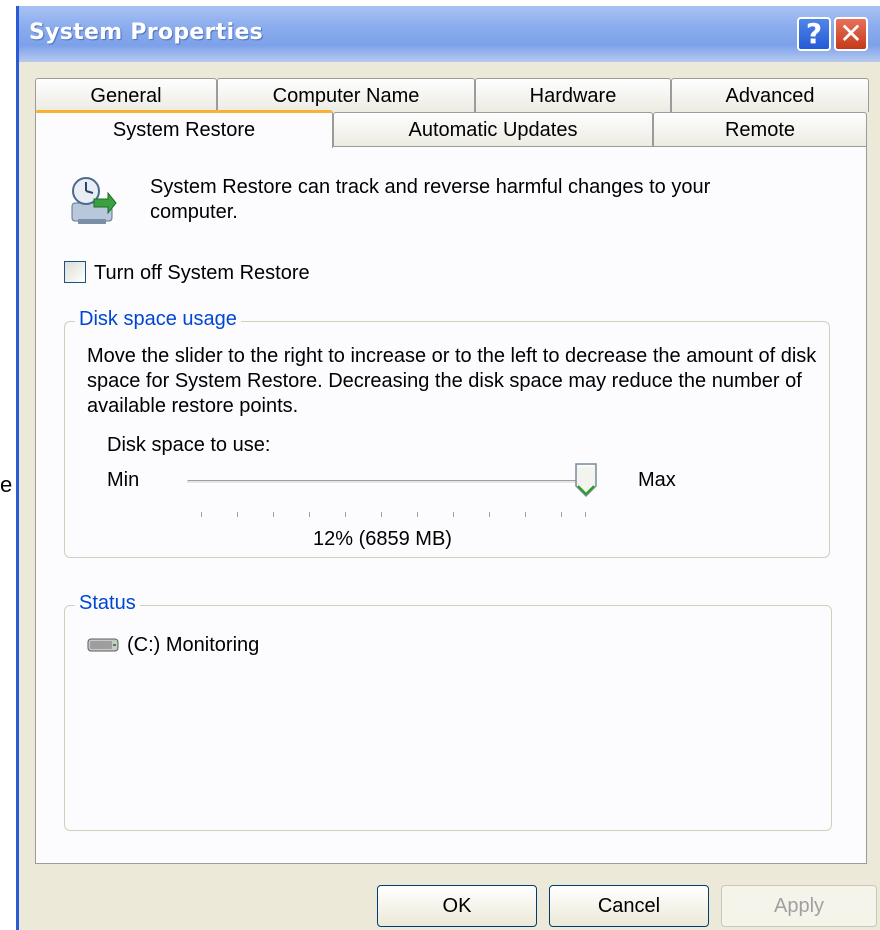  What do you see at coordinates (126, 95) in the screenshot?
I see `tab-general: General` at bounding box center [126, 95].